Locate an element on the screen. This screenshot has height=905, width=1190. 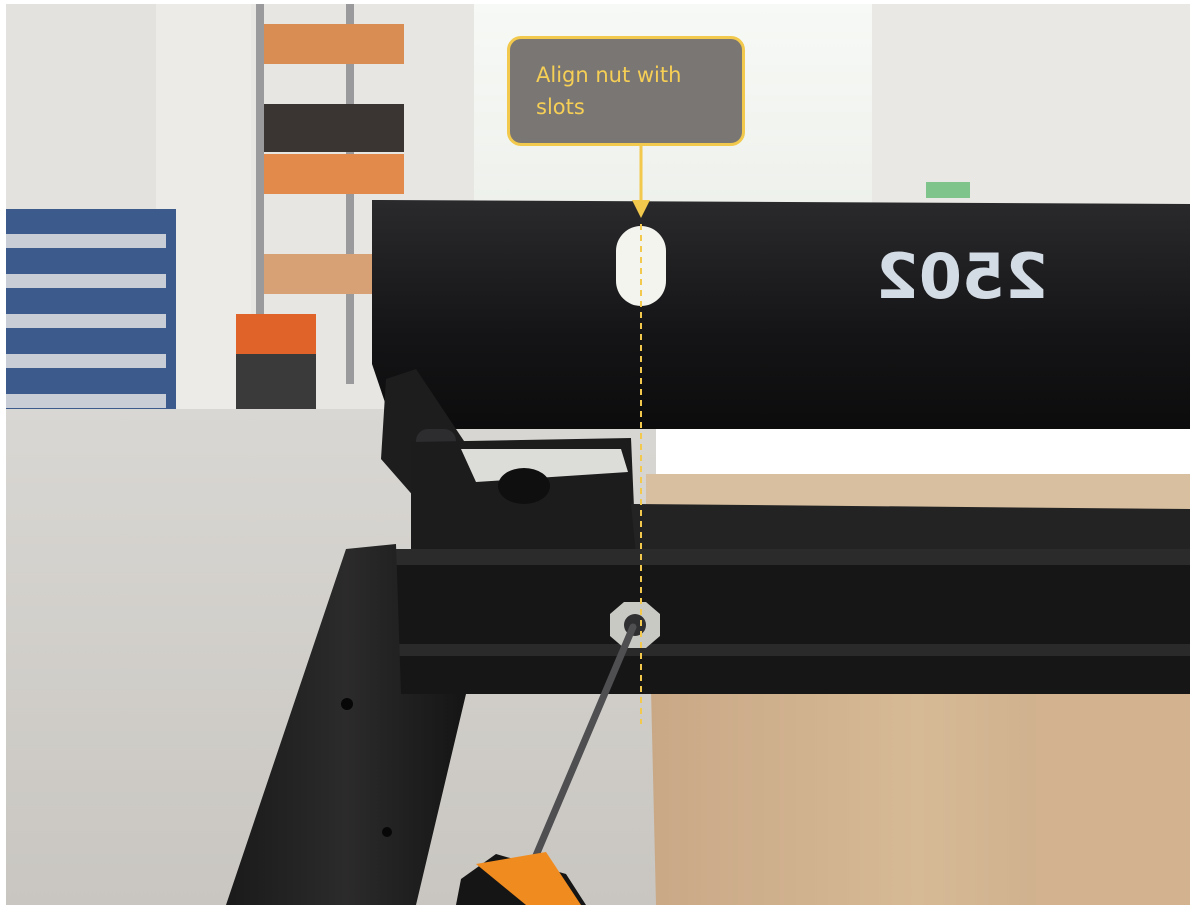
instruction-callout: Align nut with slots is located at coordinates (626, 91).